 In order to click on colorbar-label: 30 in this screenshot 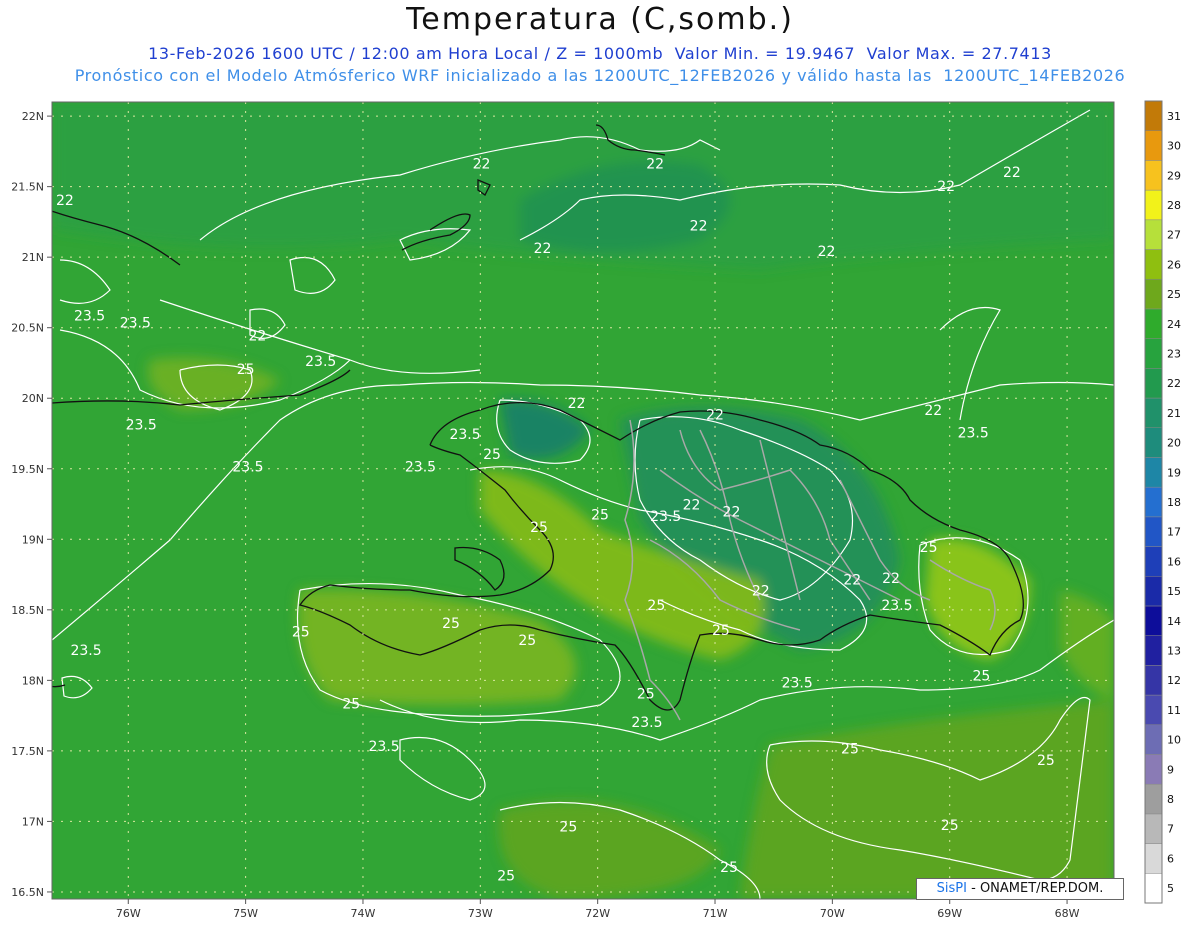, I will do `click(1174, 146)`.